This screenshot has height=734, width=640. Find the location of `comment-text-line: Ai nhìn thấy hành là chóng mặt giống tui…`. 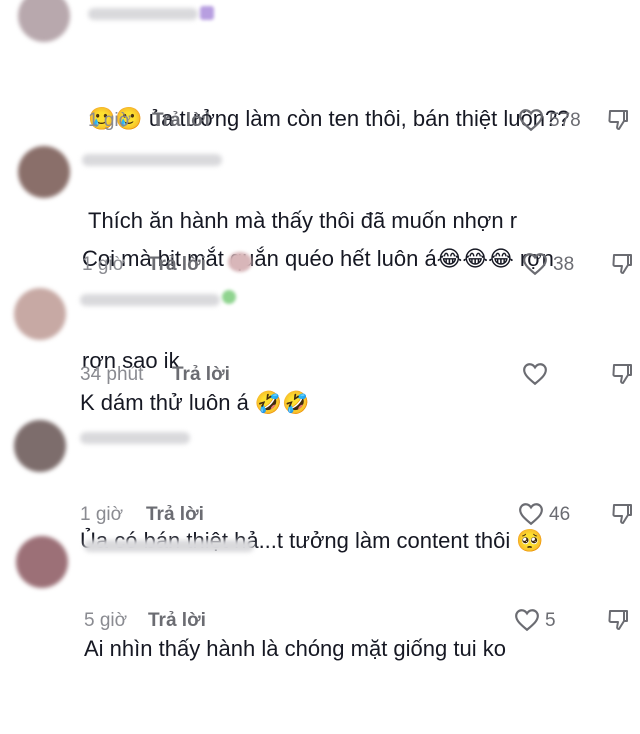

comment-text-line: Ai nhìn thấy hành là chóng mặt giống tui… is located at coordinates (295, 648).